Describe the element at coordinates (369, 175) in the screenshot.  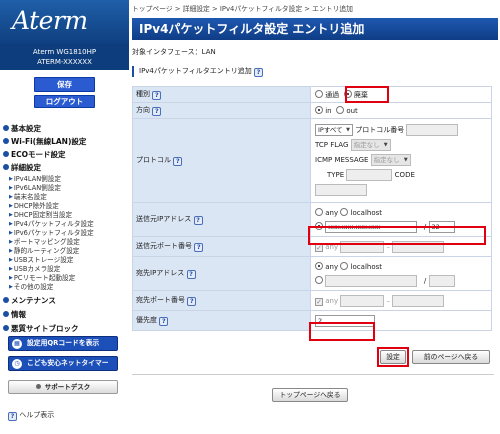
I see `icmp-type-input` at that location.